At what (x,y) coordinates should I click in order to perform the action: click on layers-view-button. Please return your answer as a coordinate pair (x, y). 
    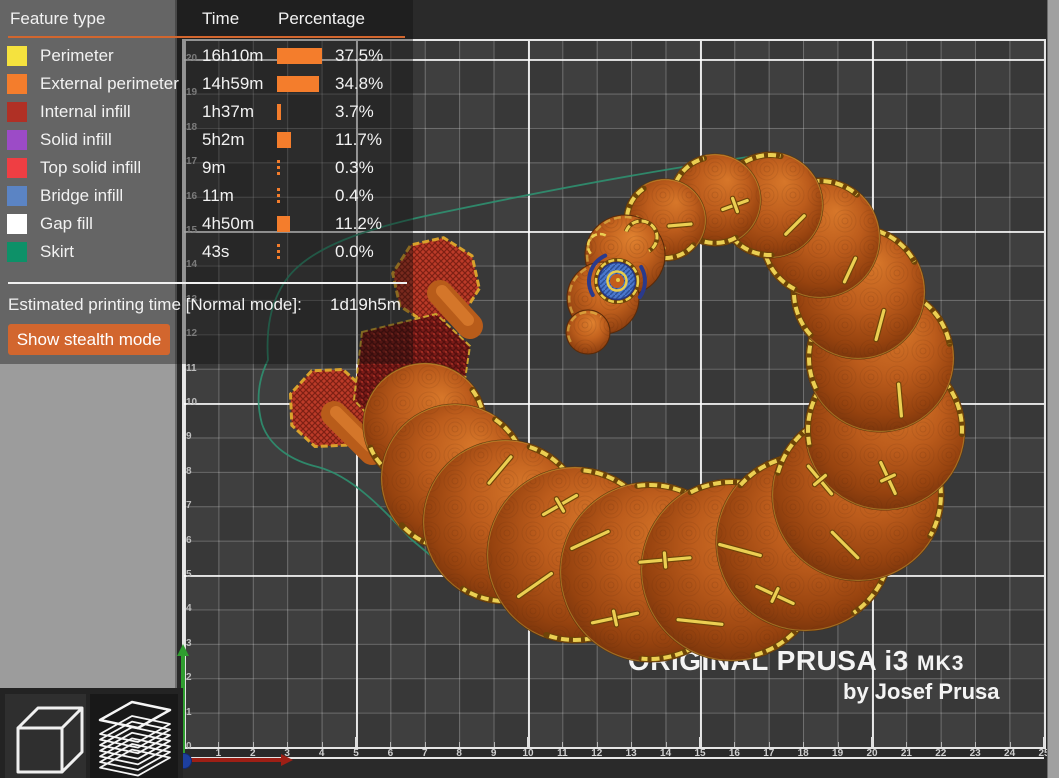
    Looking at the image, I should click on (134, 736).